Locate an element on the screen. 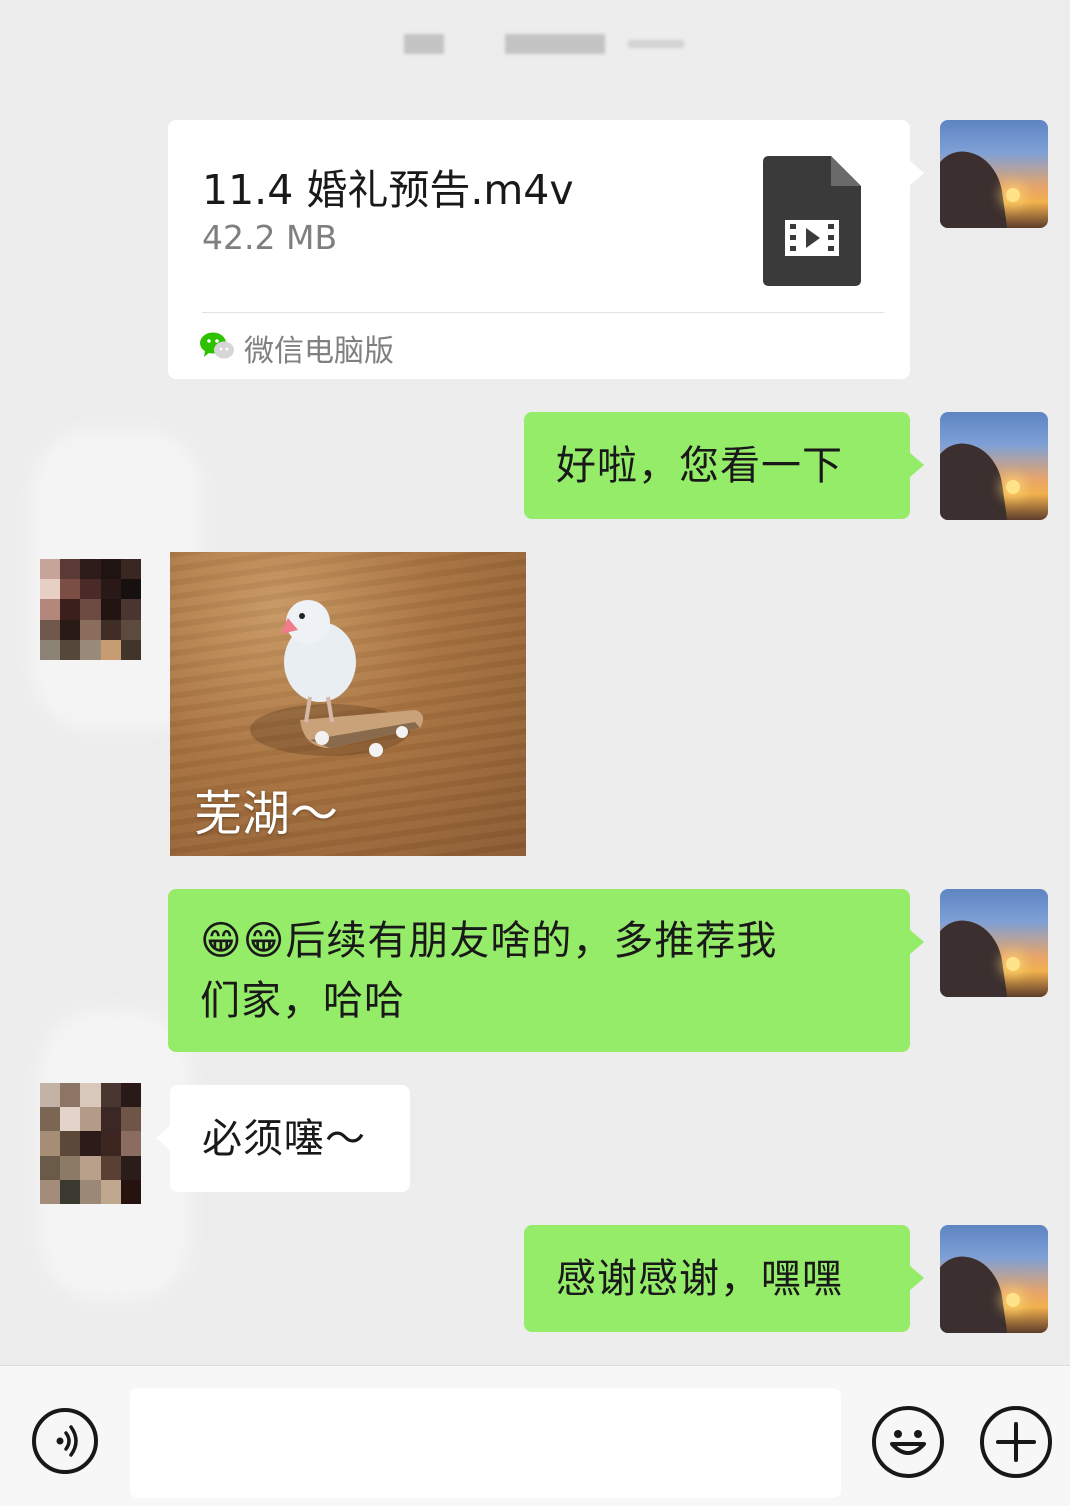 Image resolution: width=1070 pixels, height=1506 pixels. emoji-button is located at coordinates (908, 1442).